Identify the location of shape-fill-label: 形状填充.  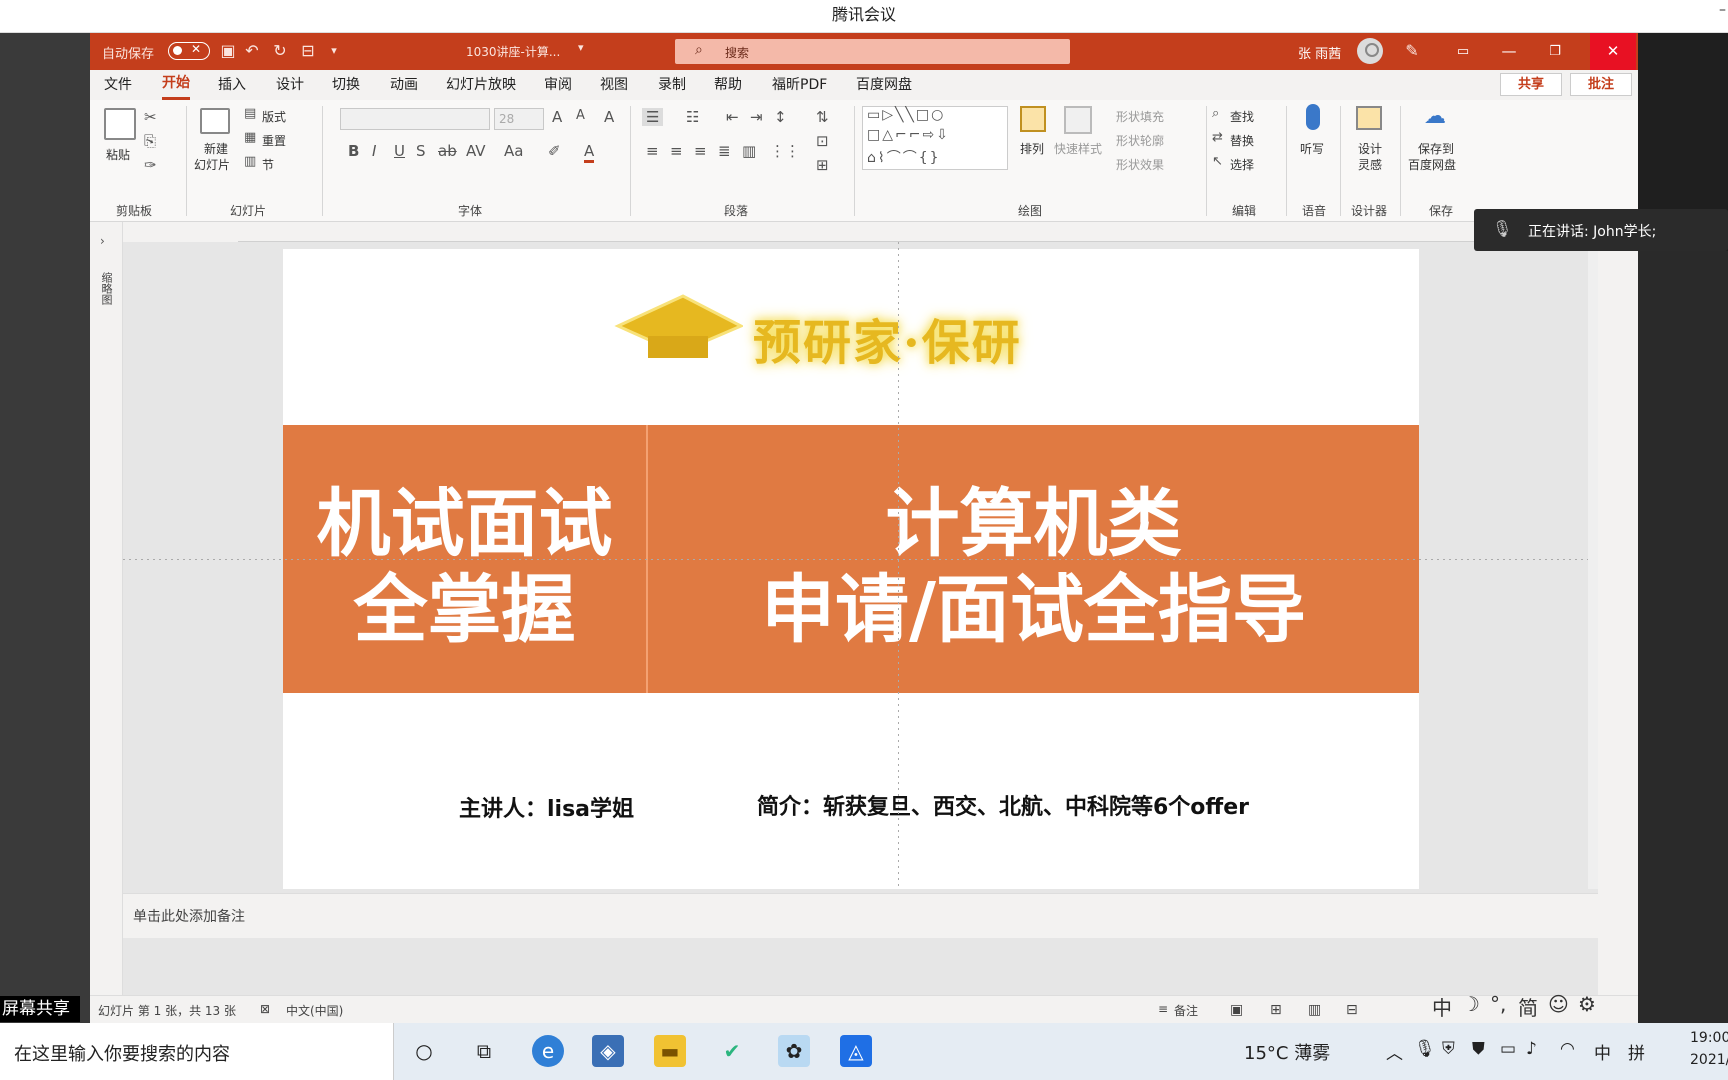
(1140, 116).